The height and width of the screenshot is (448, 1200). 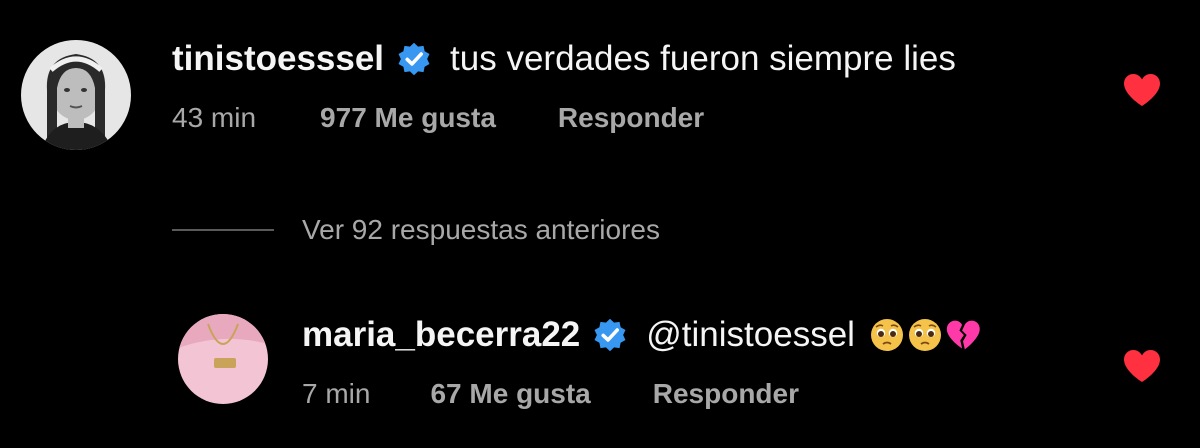 What do you see at coordinates (223, 230) in the screenshot?
I see `divider` at bounding box center [223, 230].